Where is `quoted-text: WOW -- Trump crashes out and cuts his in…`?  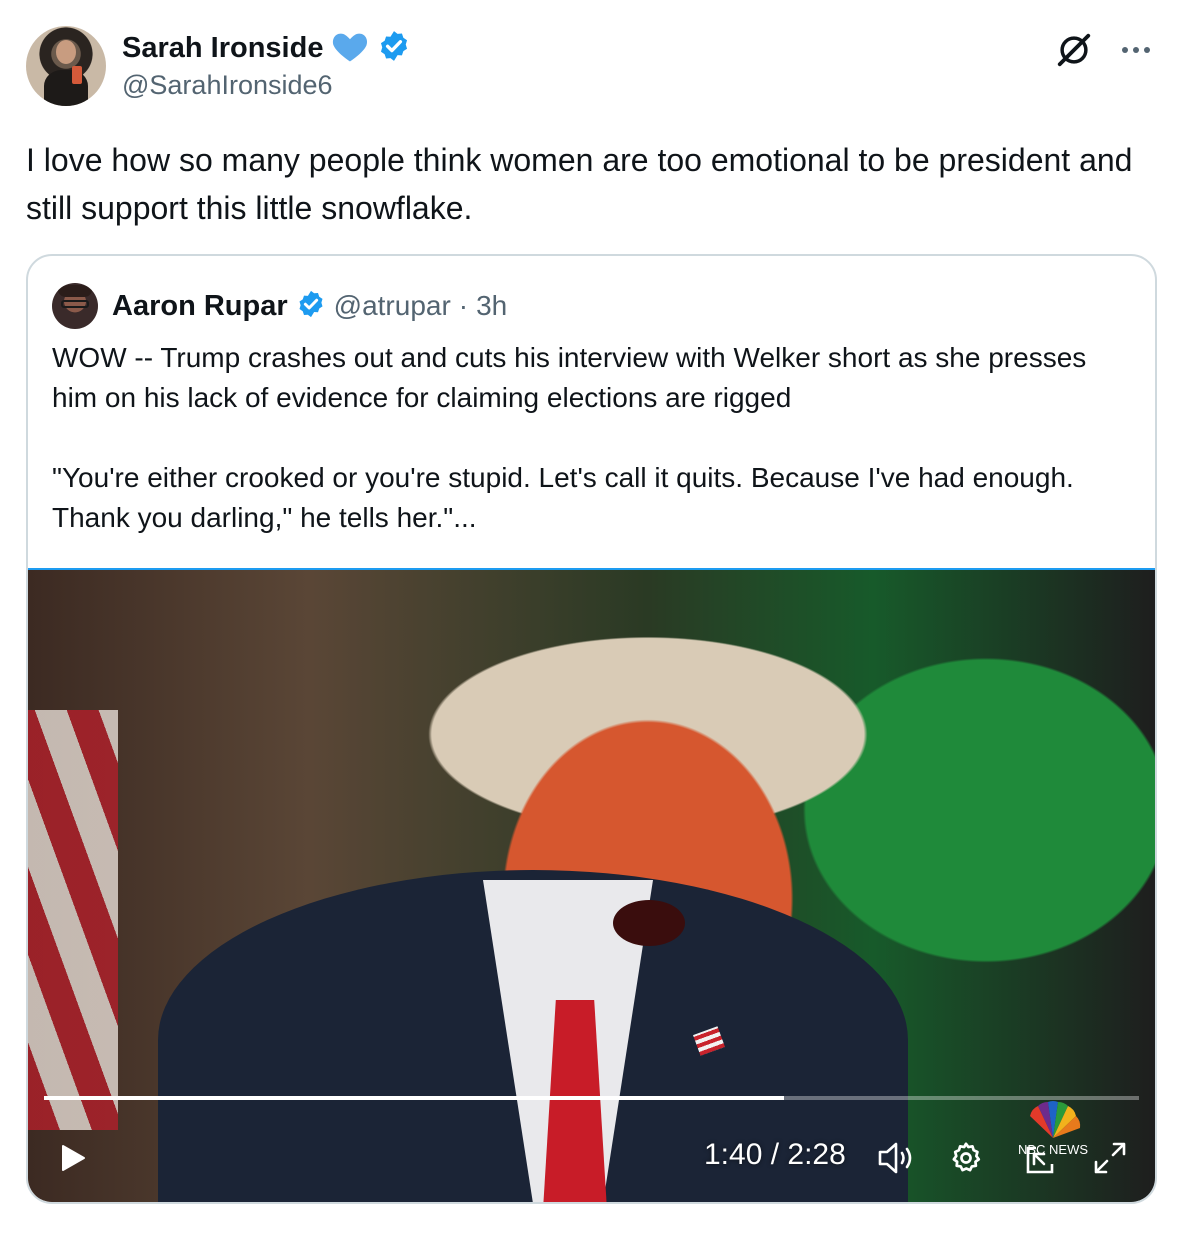 quoted-text: WOW -- Trump crashes out and cuts his in… is located at coordinates (569, 437).